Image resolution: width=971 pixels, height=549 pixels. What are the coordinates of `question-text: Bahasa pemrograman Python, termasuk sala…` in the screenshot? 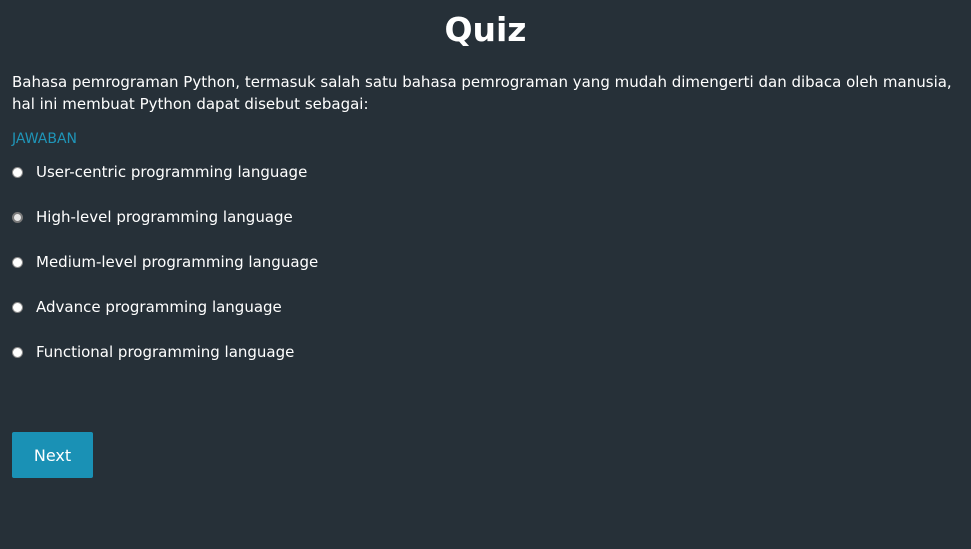 It's located at (482, 93).